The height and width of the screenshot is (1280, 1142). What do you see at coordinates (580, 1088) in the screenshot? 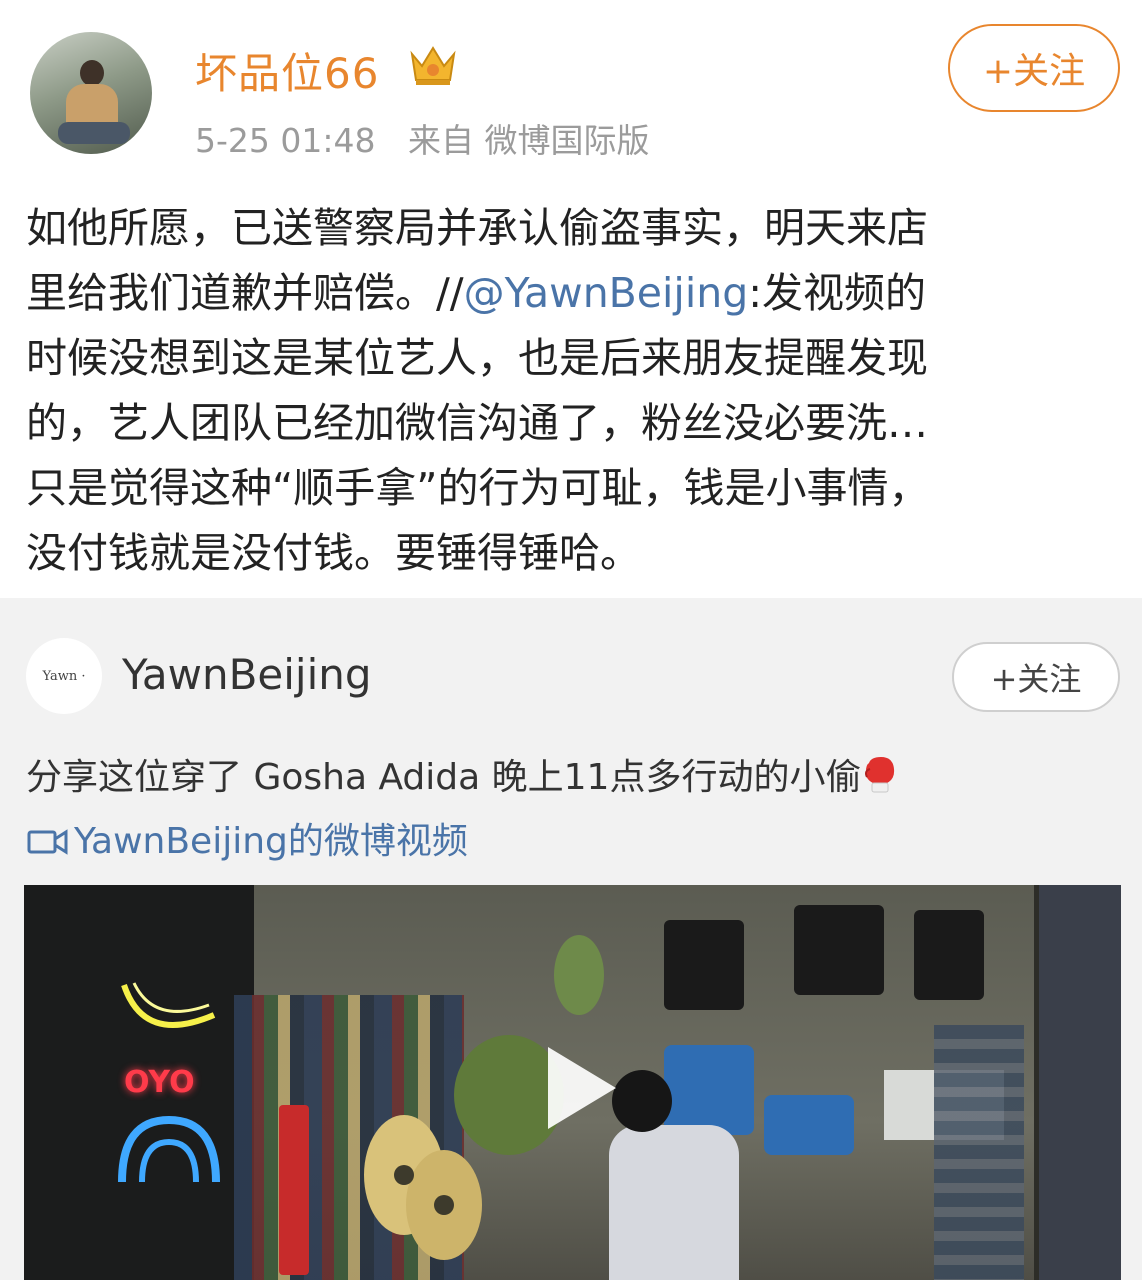
I see `play-icon` at bounding box center [580, 1088].